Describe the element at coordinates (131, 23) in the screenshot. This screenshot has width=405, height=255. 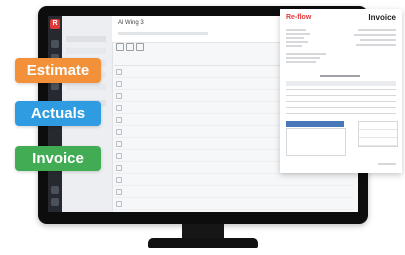
I see `app-title: Al Wing 3` at that location.